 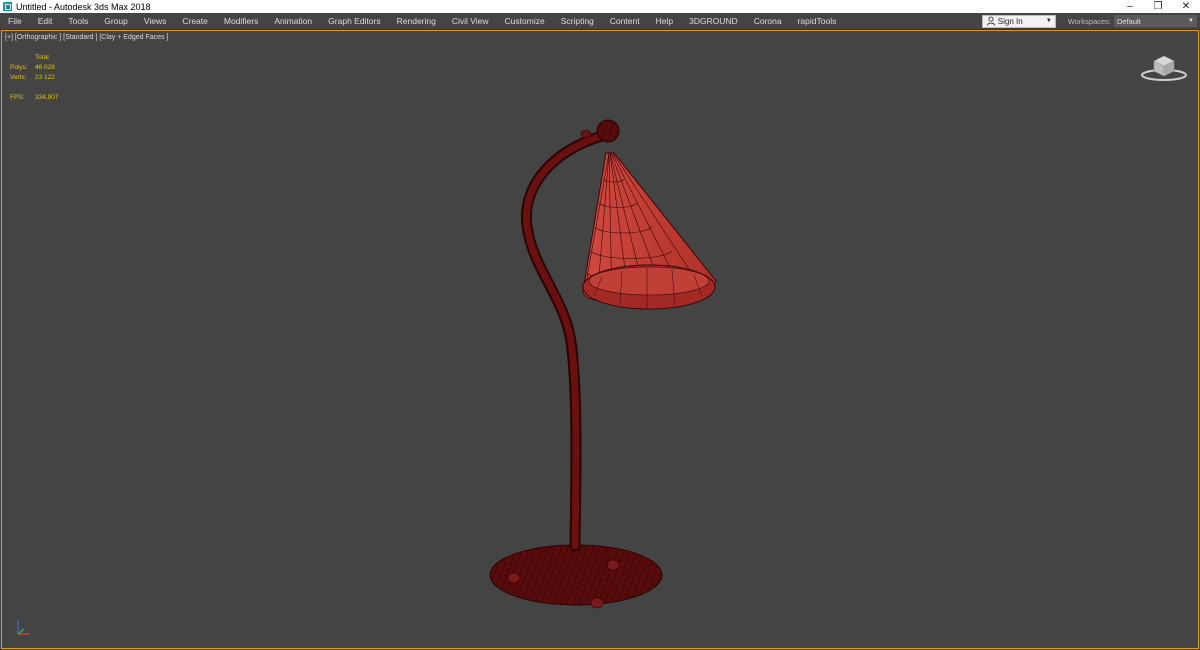 I want to click on menu-animation: Animation, so click(x=293, y=21).